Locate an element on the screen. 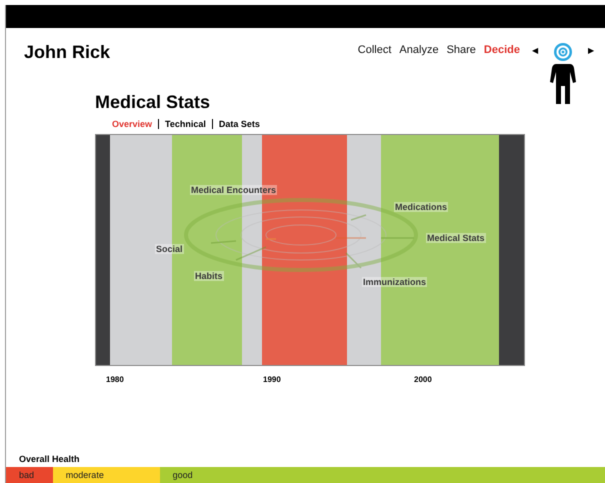 This screenshot has width=605, height=483. nav-link: Analyze is located at coordinates (419, 50).